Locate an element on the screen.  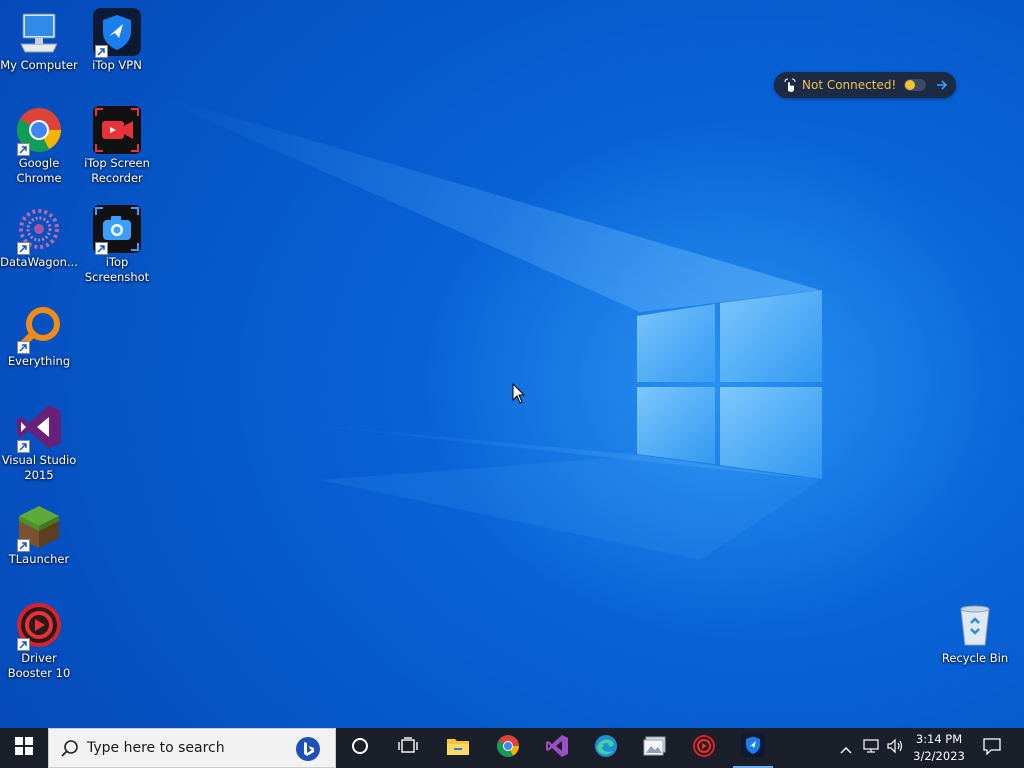
desktop-icon-label: iTop Screen Recorder is located at coordinates (117, 170).